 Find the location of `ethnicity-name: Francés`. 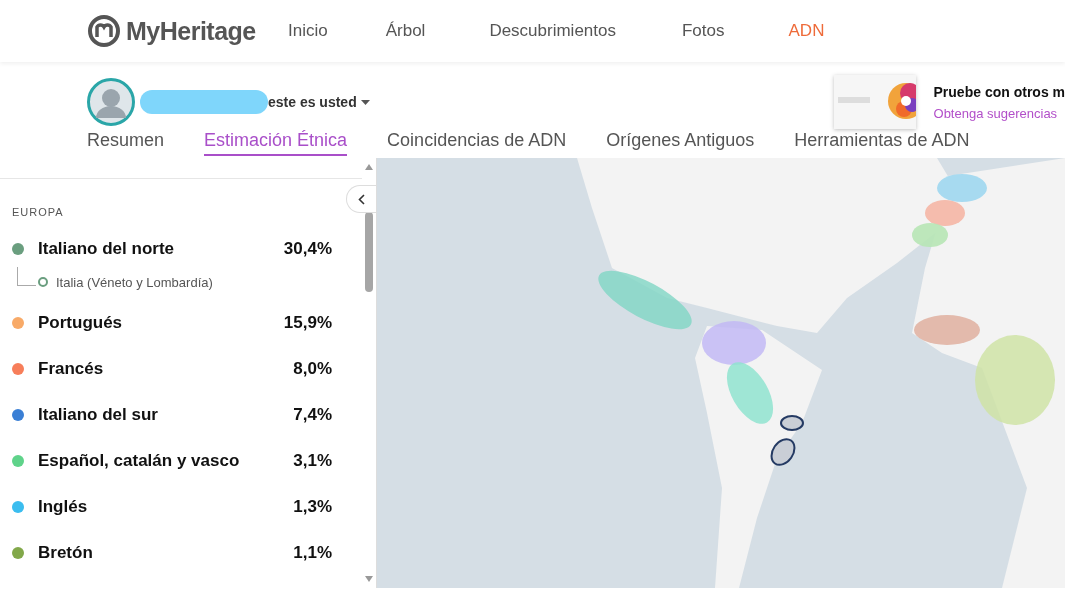

ethnicity-name: Francés is located at coordinates (71, 369).